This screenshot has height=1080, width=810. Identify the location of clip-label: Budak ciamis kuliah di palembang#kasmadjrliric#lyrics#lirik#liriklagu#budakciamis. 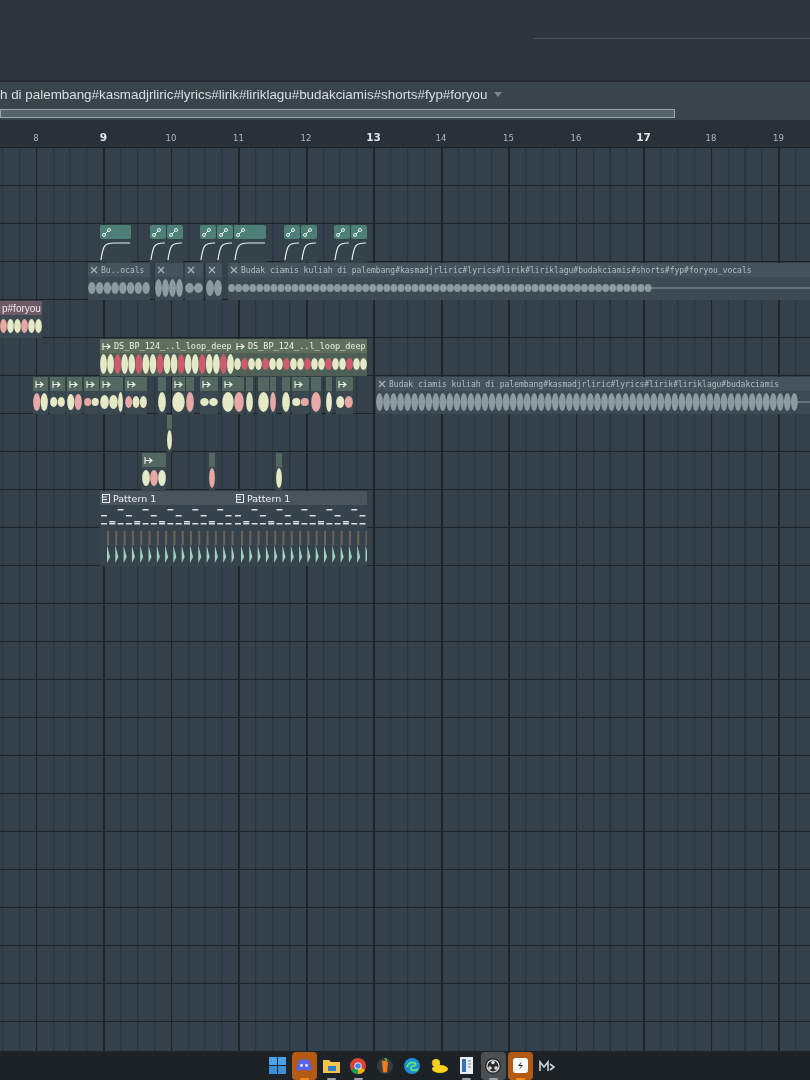
(584, 384).